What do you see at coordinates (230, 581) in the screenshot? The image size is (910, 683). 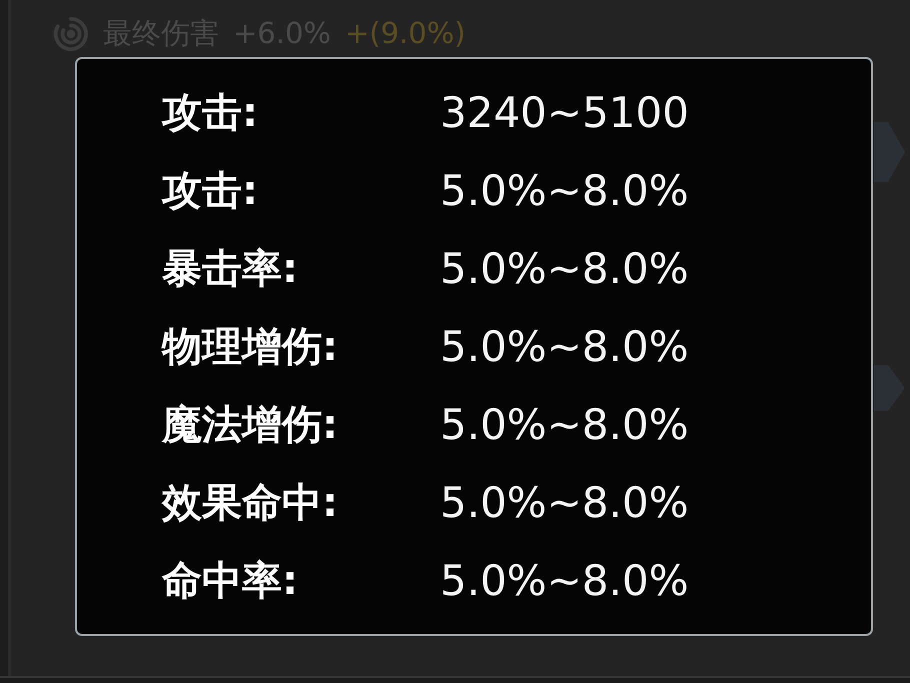 I see `stat-name: 命中率:` at bounding box center [230, 581].